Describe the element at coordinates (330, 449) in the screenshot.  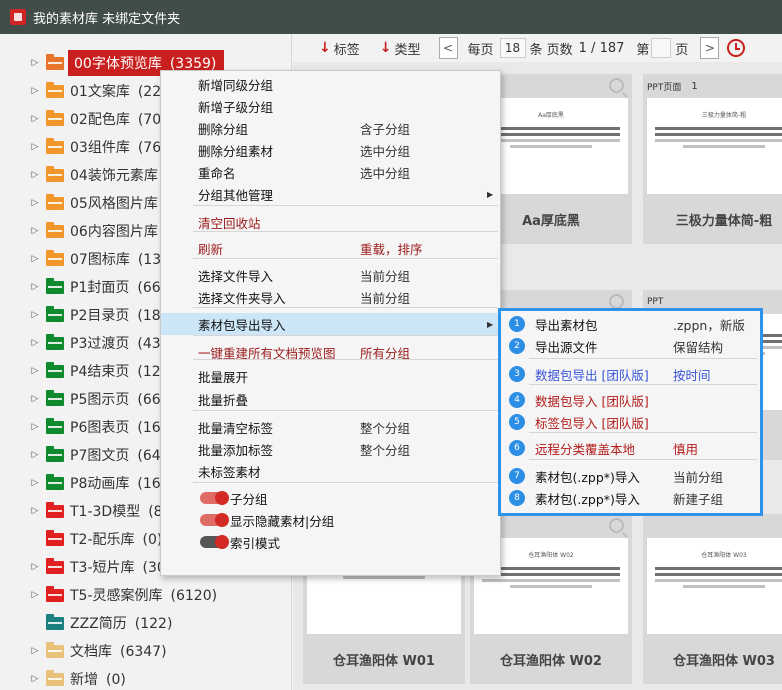
I see `context-menu-item: 批量添加标签 整个分组` at that location.